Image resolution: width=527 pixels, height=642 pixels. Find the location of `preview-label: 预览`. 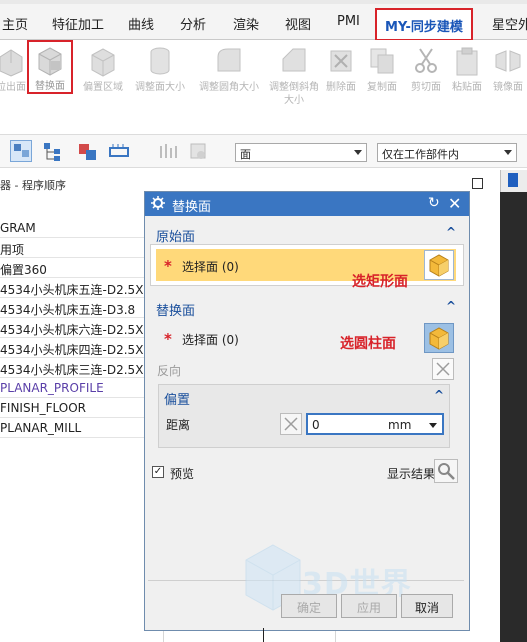

preview-label: 预览 is located at coordinates (182, 474).